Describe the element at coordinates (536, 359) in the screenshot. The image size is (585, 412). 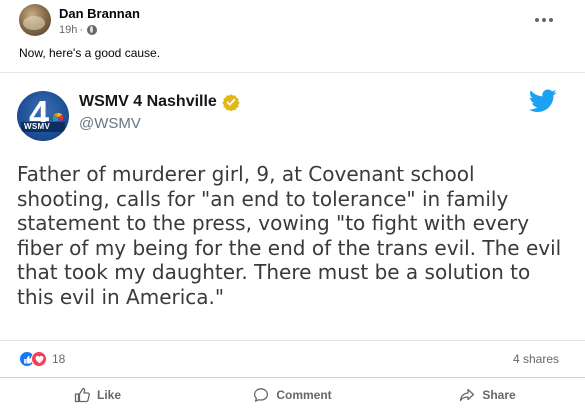
I see `shares-count: 4 shares` at that location.